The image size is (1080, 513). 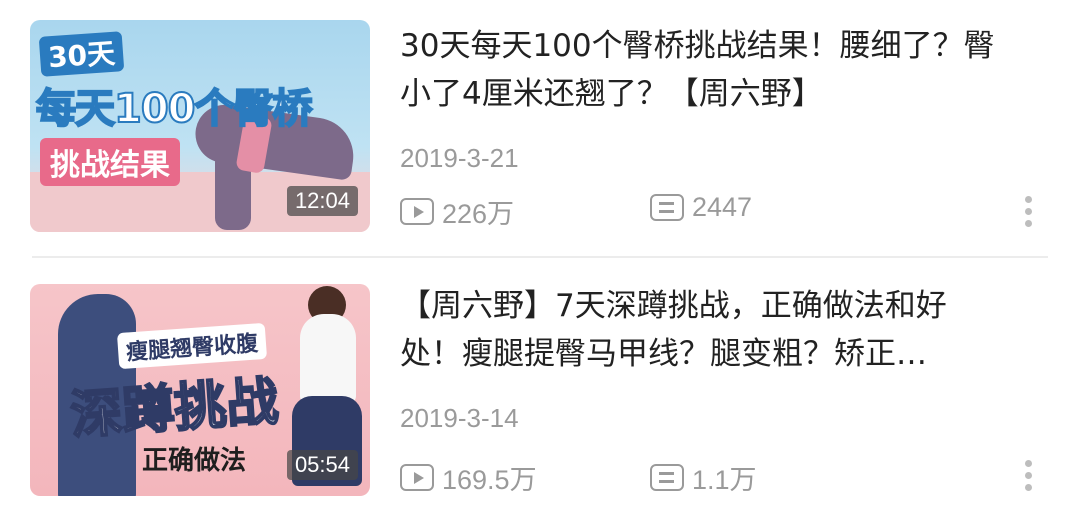 I want to click on view-count: 226万, so click(x=457, y=211).